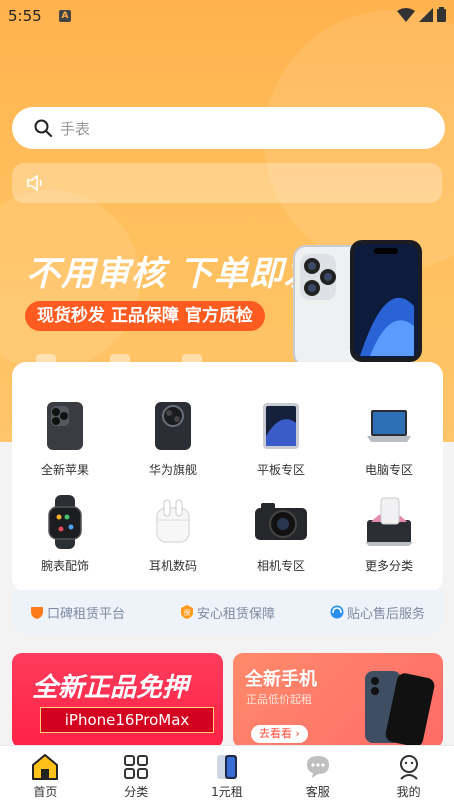 This screenshot has height=808, width=454. I want to click on status-icons, so click(421, 14).